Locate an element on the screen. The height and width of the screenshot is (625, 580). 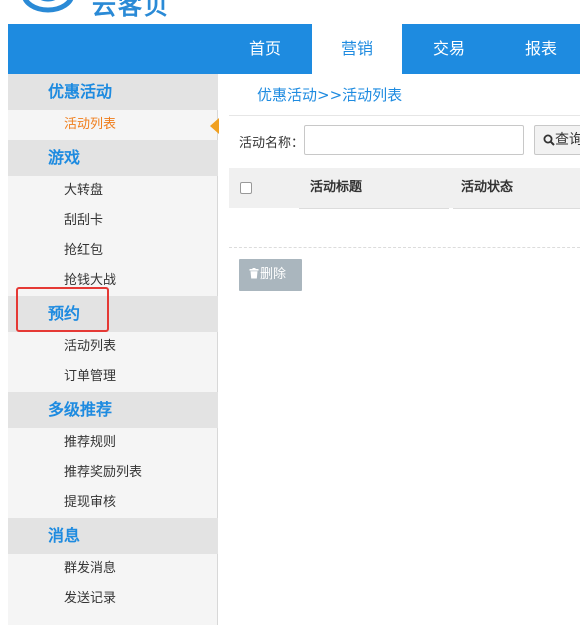
search-icon is located at coordinates (549, 140).